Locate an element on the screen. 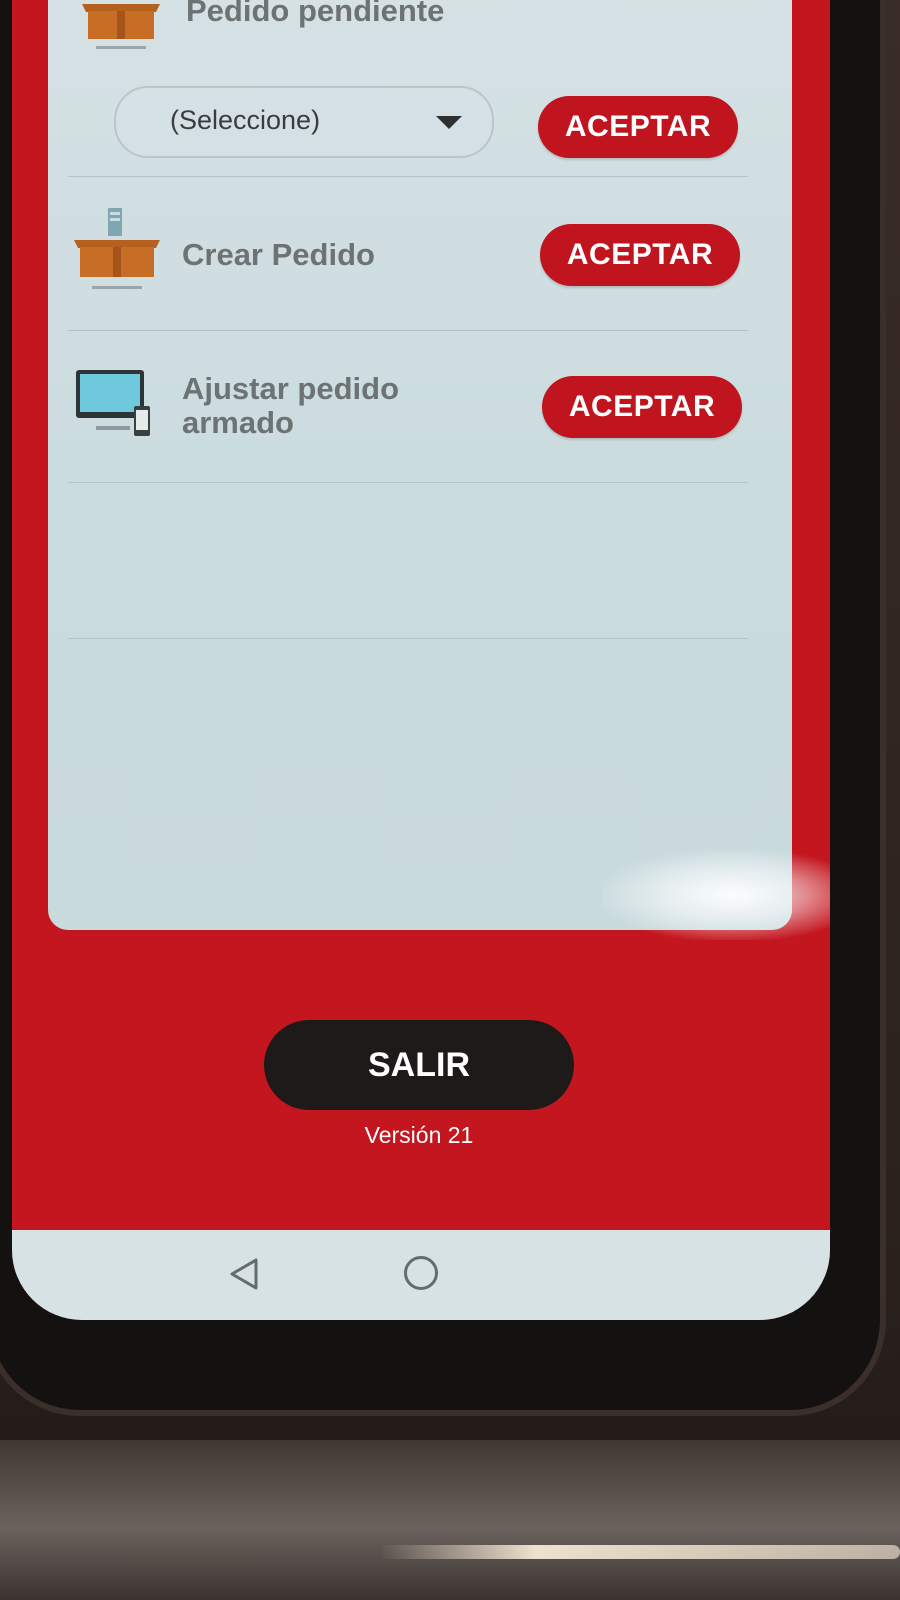  crear-pedido-label: Crear Pedido is located at coordinates (278, 254).